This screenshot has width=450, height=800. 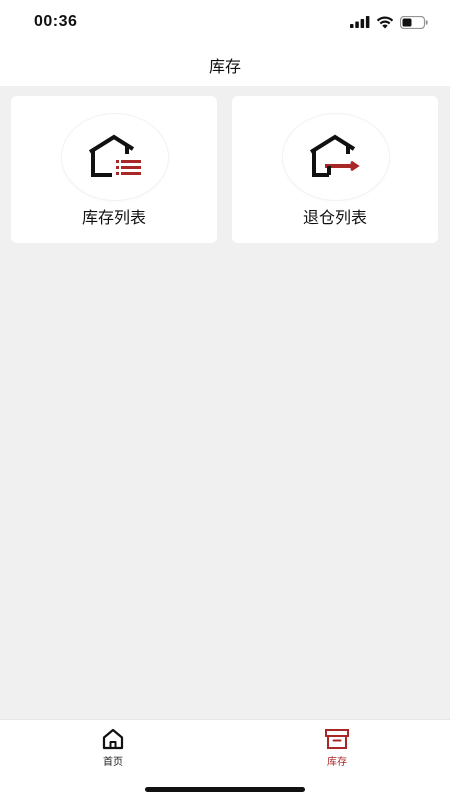 I want to click on nav-bar: 库存, so click(x=225, y=65).